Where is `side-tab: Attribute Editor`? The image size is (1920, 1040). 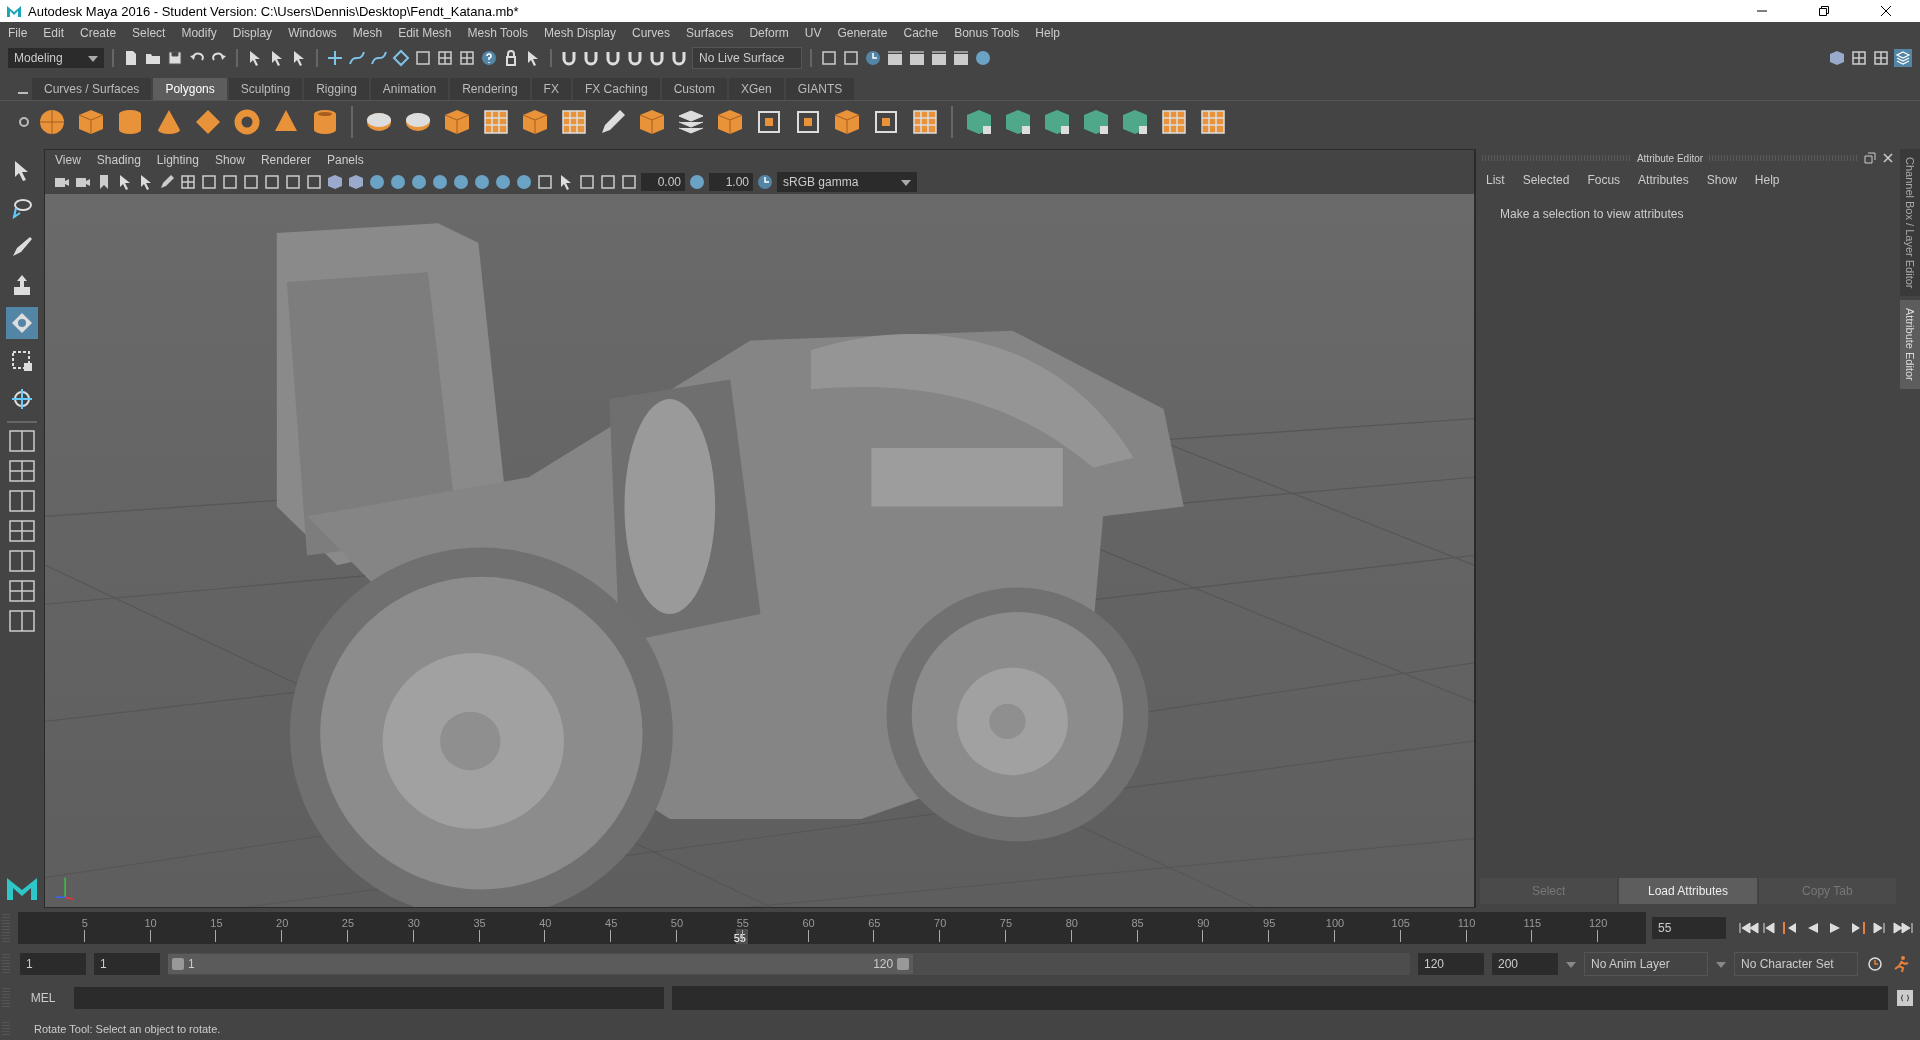 side-tab: Attribute Editor is located at coordinates (1910, 345).